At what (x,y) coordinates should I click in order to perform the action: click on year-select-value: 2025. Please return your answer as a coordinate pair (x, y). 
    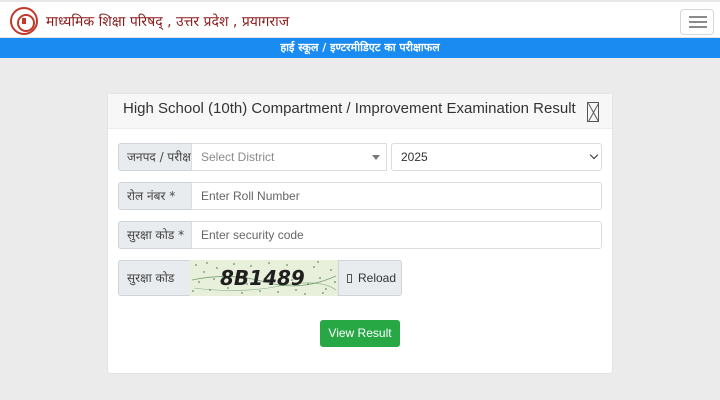
    Looking at the image, I should click on (414, 157).